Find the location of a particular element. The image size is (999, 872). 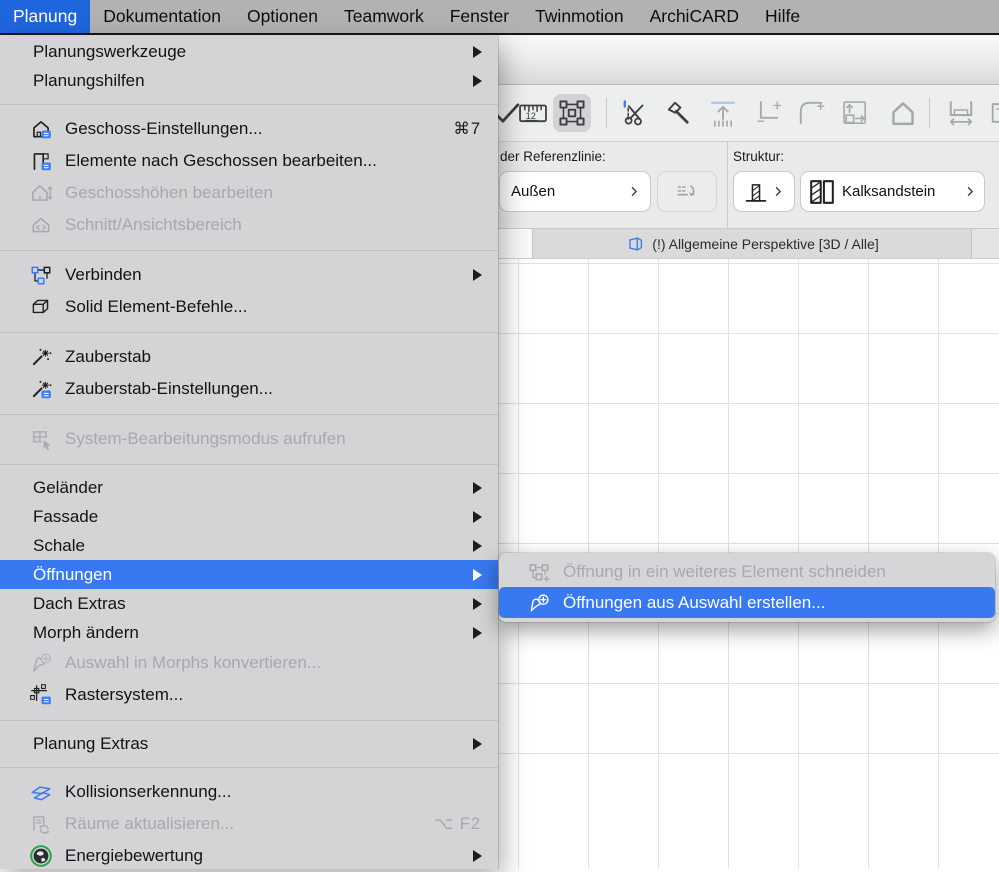

shortcut-label: ⌥ F2 is located at coordinates (457, 824).